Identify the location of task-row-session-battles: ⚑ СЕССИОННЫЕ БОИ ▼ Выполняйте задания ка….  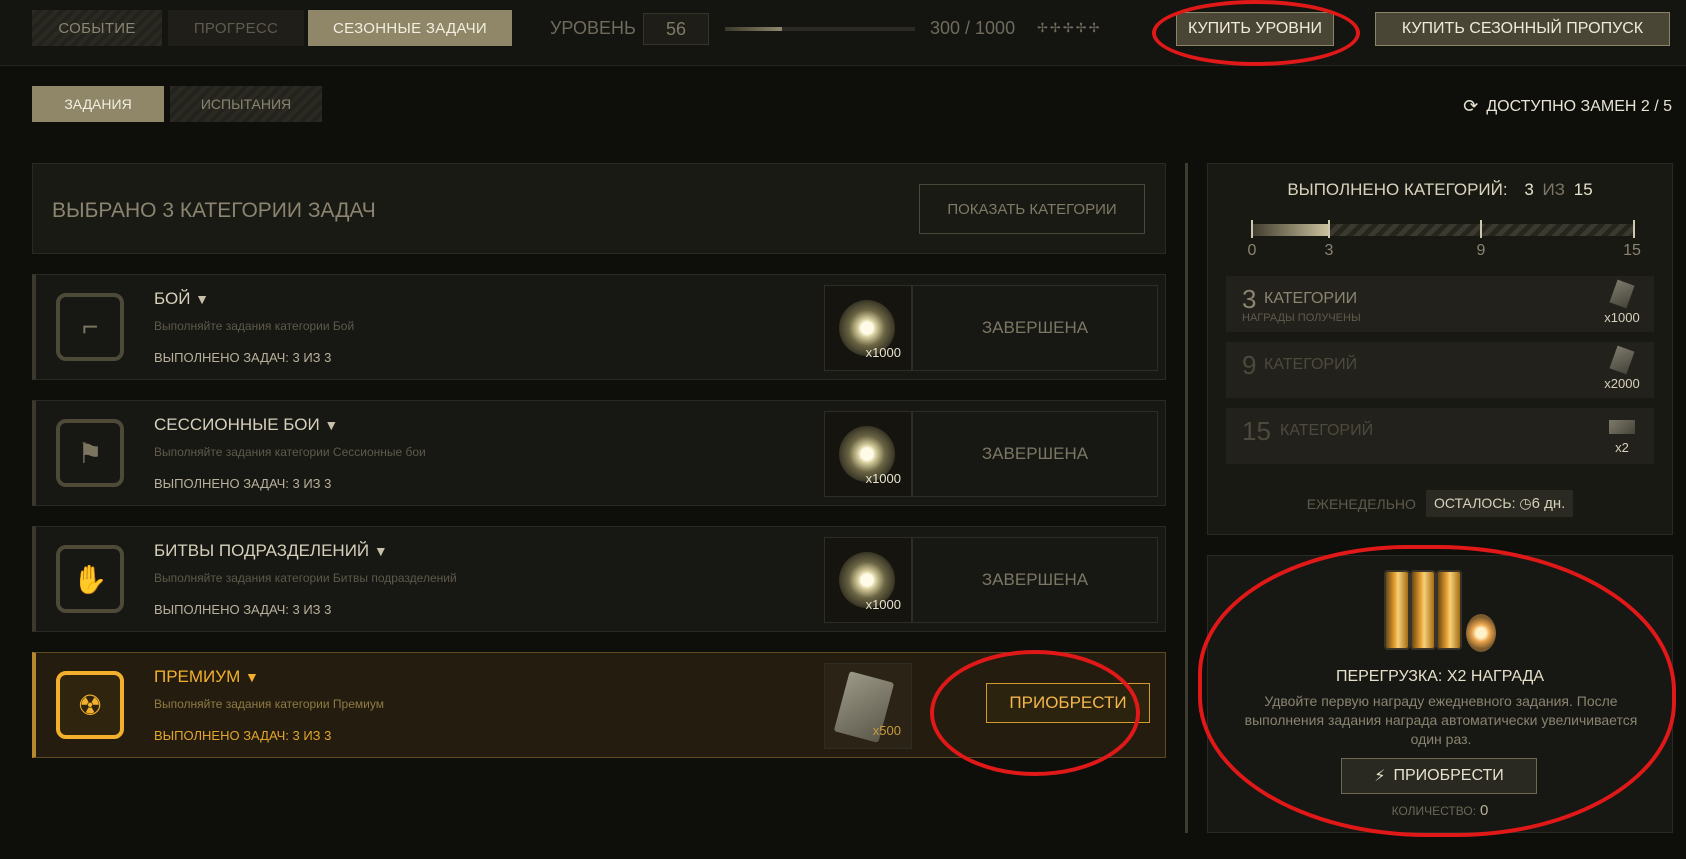
(599, 453).